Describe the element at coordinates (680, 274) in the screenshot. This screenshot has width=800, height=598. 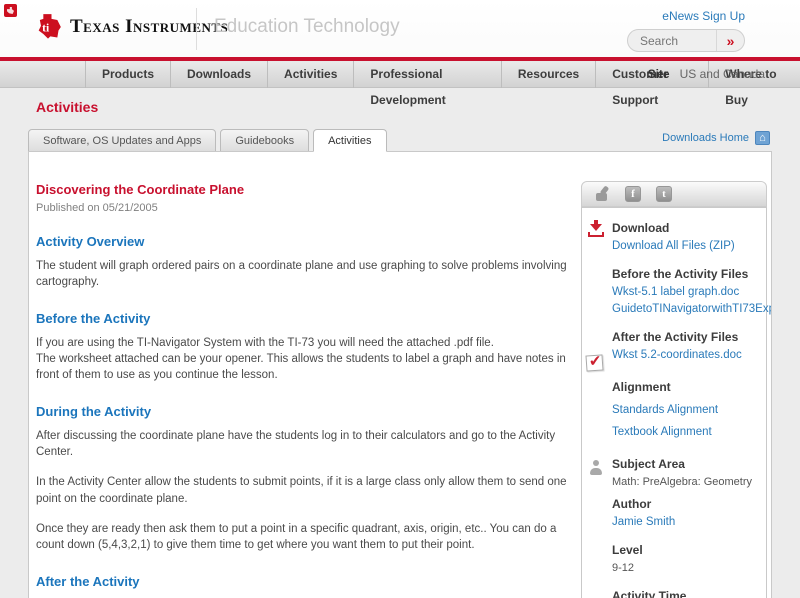
I see `before-files-heading: Before the Activity Files` at that location.